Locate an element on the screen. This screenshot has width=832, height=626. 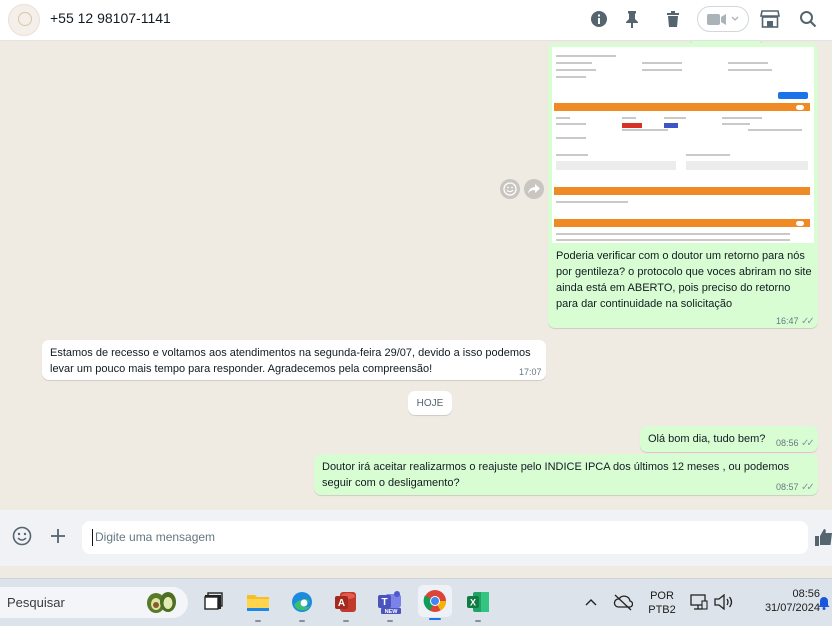
trash-icon is located at coordinates (673, 19).